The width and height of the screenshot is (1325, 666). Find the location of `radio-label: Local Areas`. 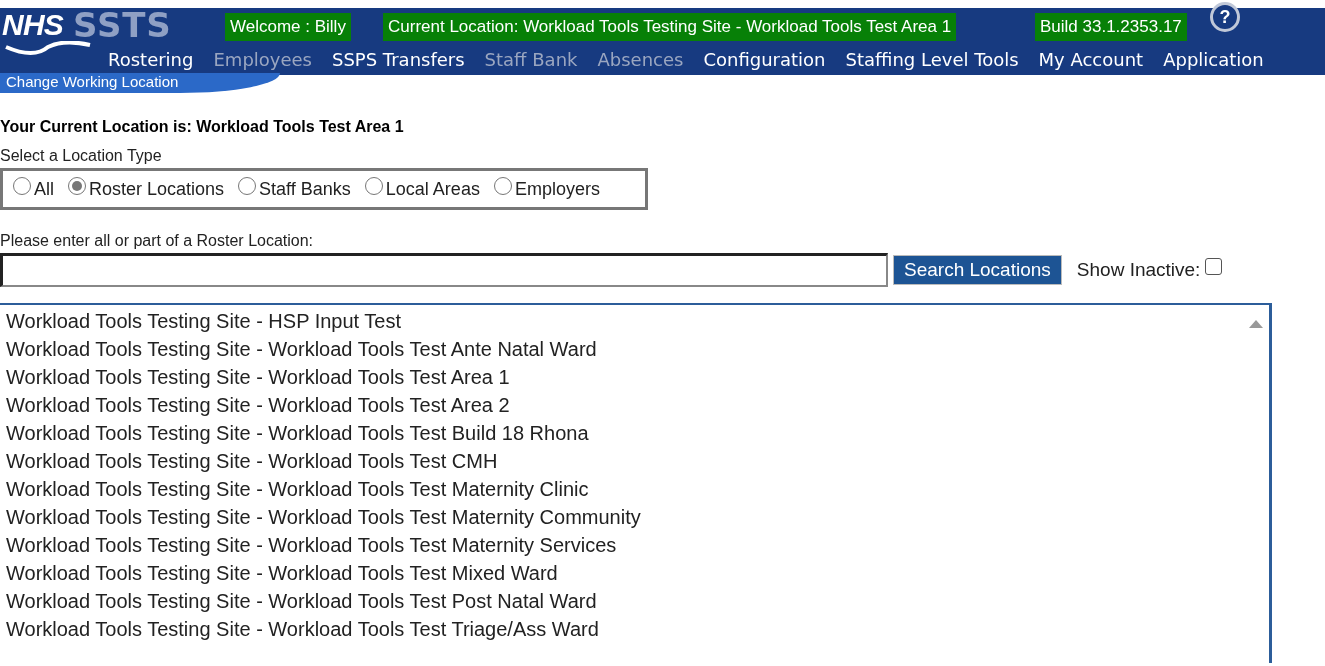

radio-label: Local Areas is located at coordinates (432, 189).